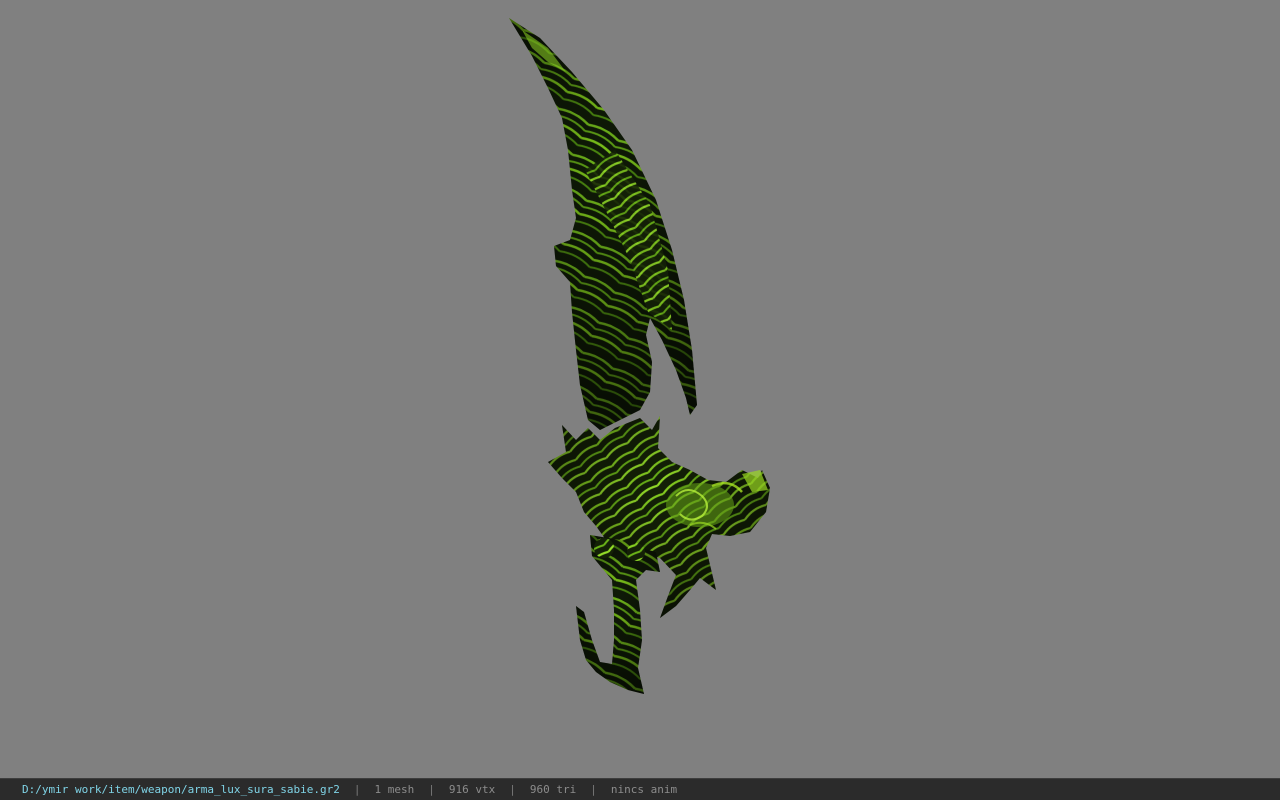 The image size is (1280, 800). What do you see at coordinates (394, 789) in the screenshot?
I see `mesh-count: 1 mesh` at bounding box center [394, 789].